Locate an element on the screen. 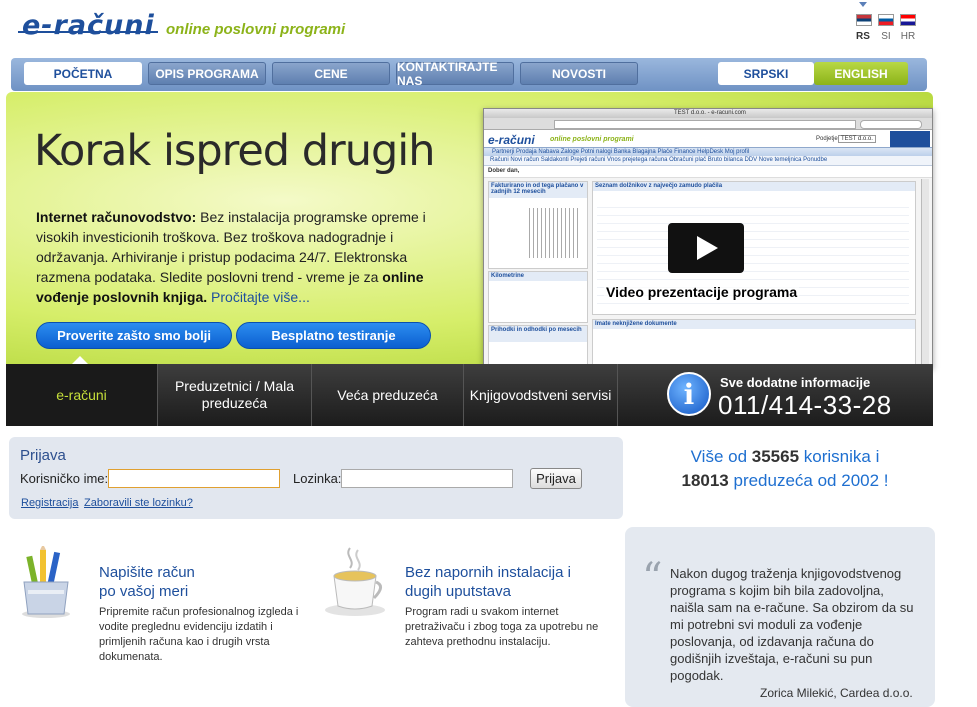 The image size is (977, 707). mock-panel-km-header: Kilometrine is located at coordinates (538, 276).